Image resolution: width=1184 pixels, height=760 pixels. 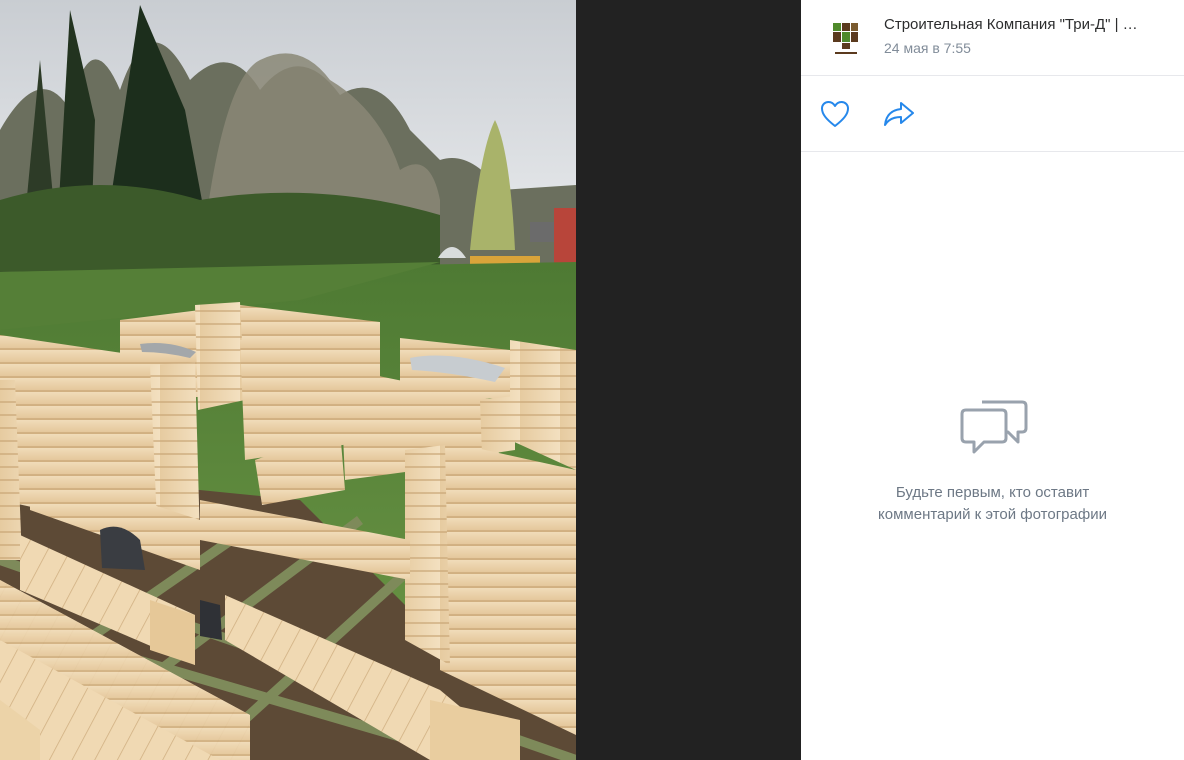 I want to click on share-button, so click(x=899, y=114).